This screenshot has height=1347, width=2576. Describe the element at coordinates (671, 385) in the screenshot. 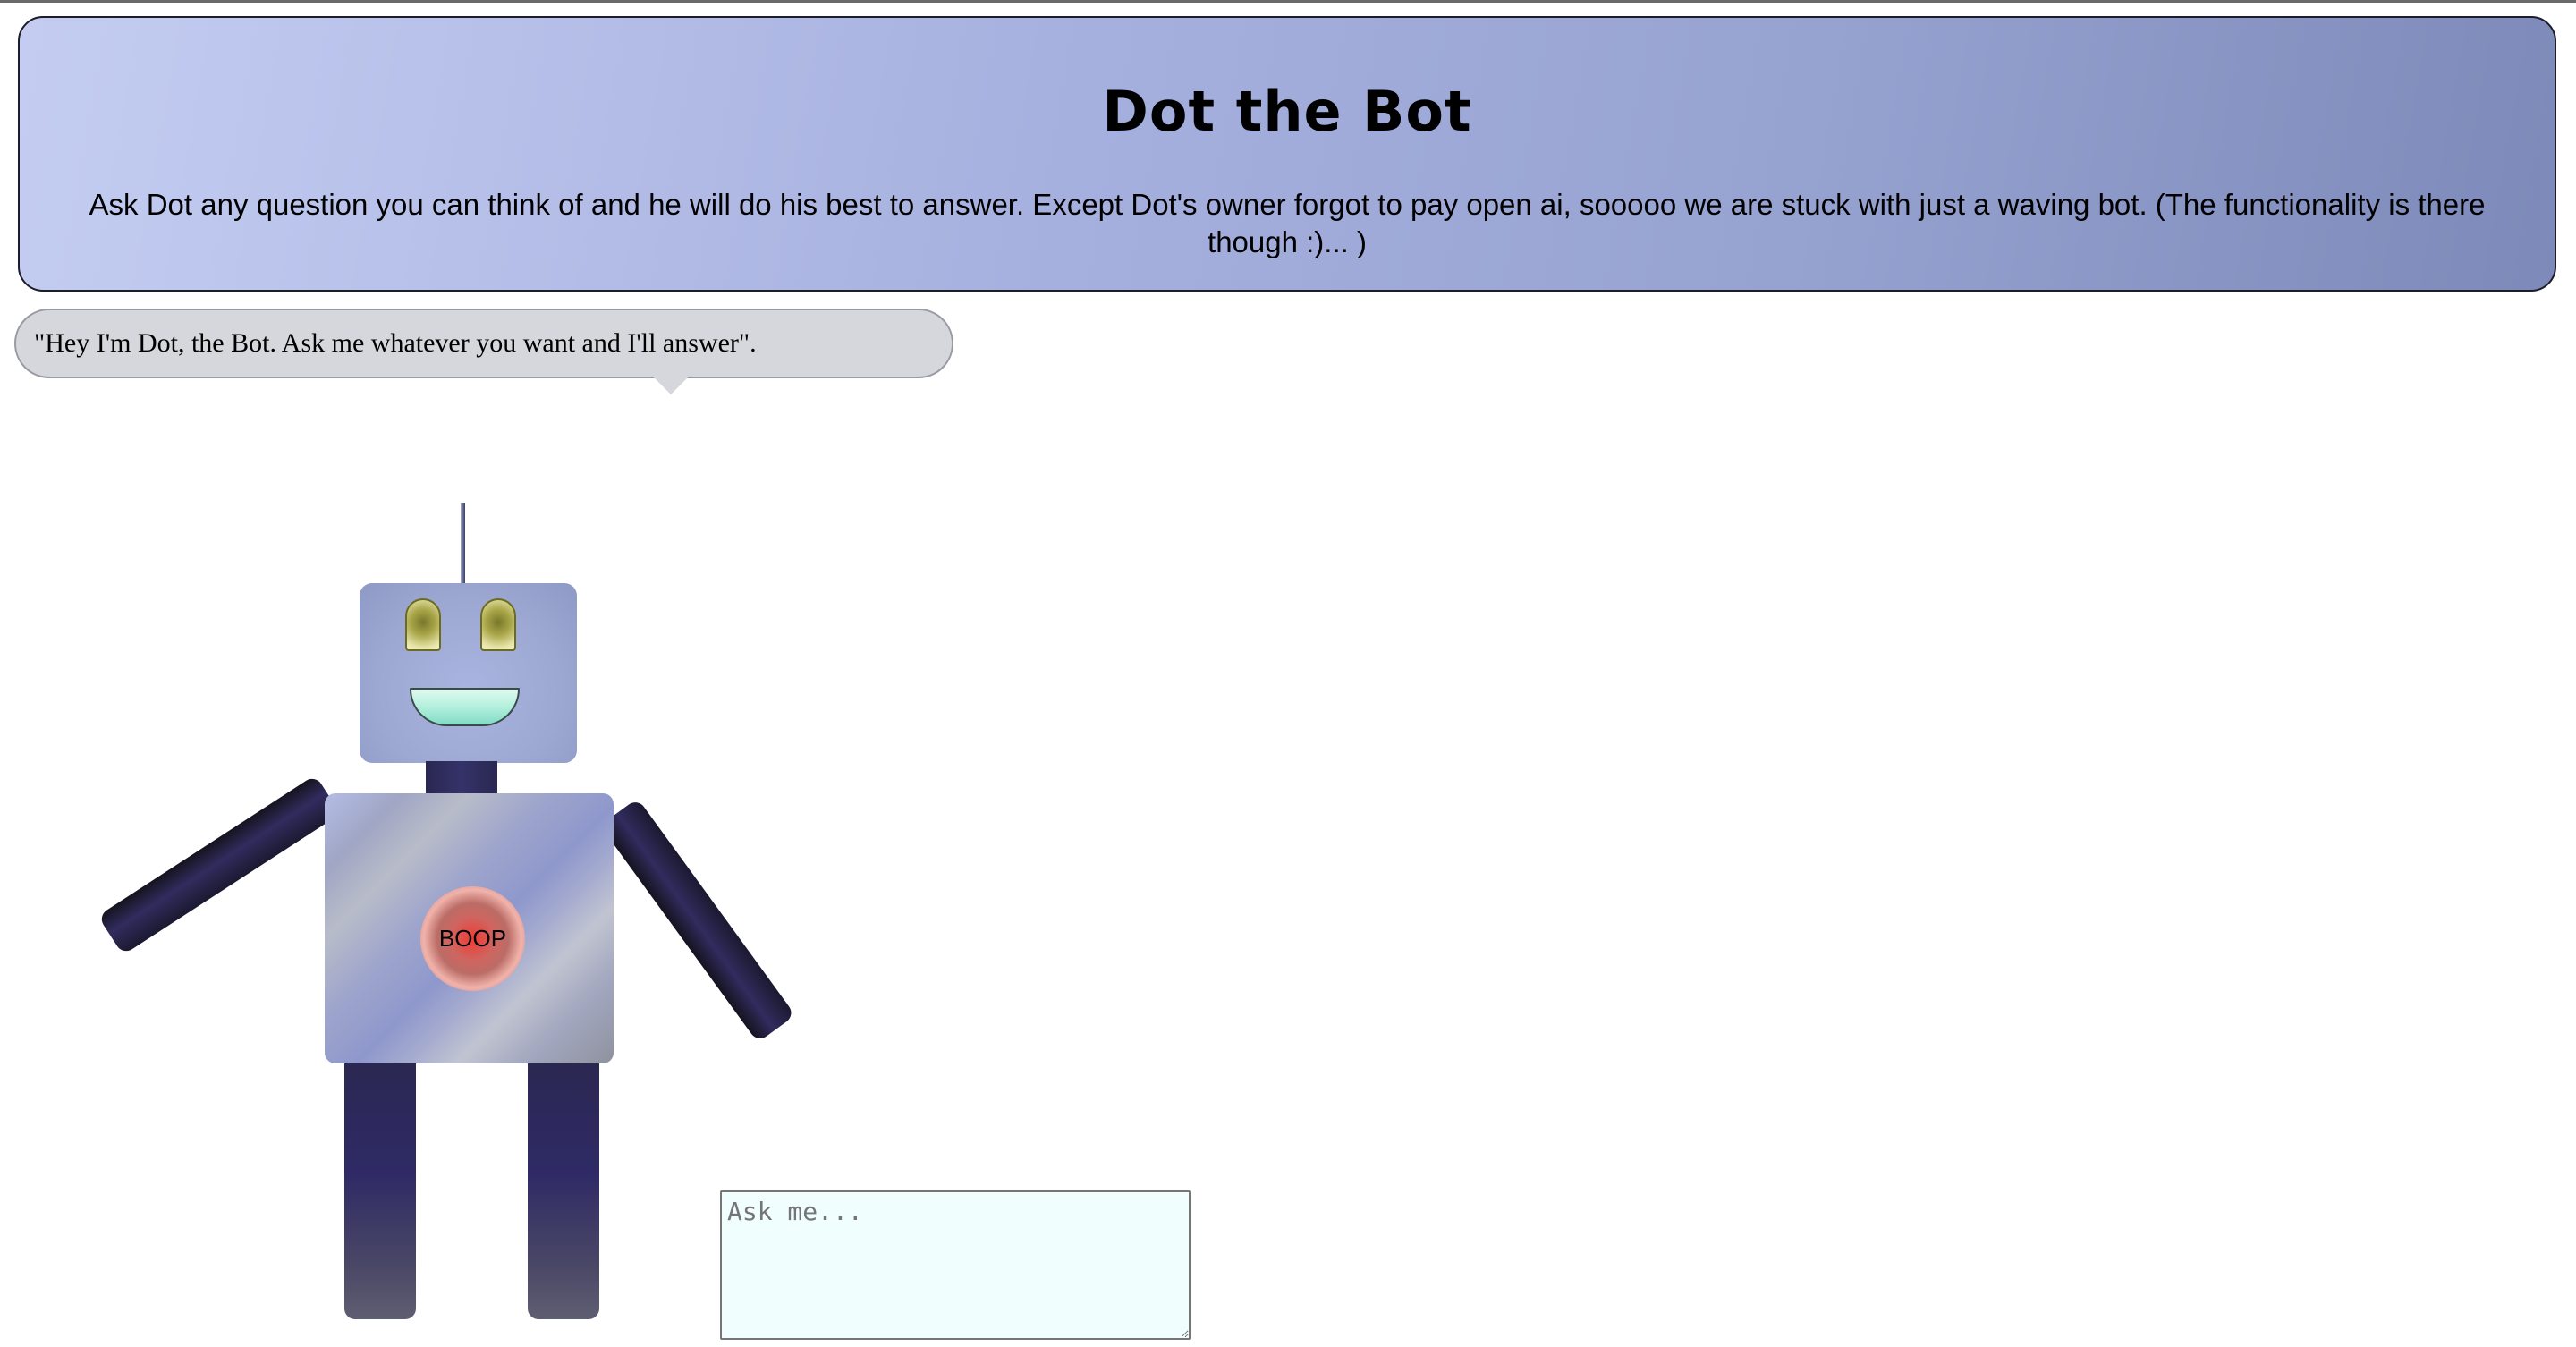

I see `speech-bubble-tail` at that location.